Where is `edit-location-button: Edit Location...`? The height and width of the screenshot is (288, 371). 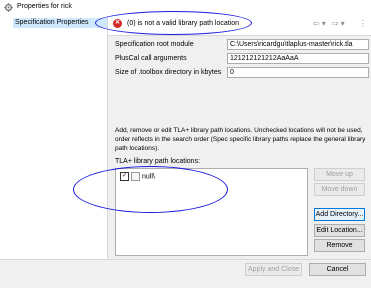
edit-location-button: Edit Location... is located at coordinates (339, 230).